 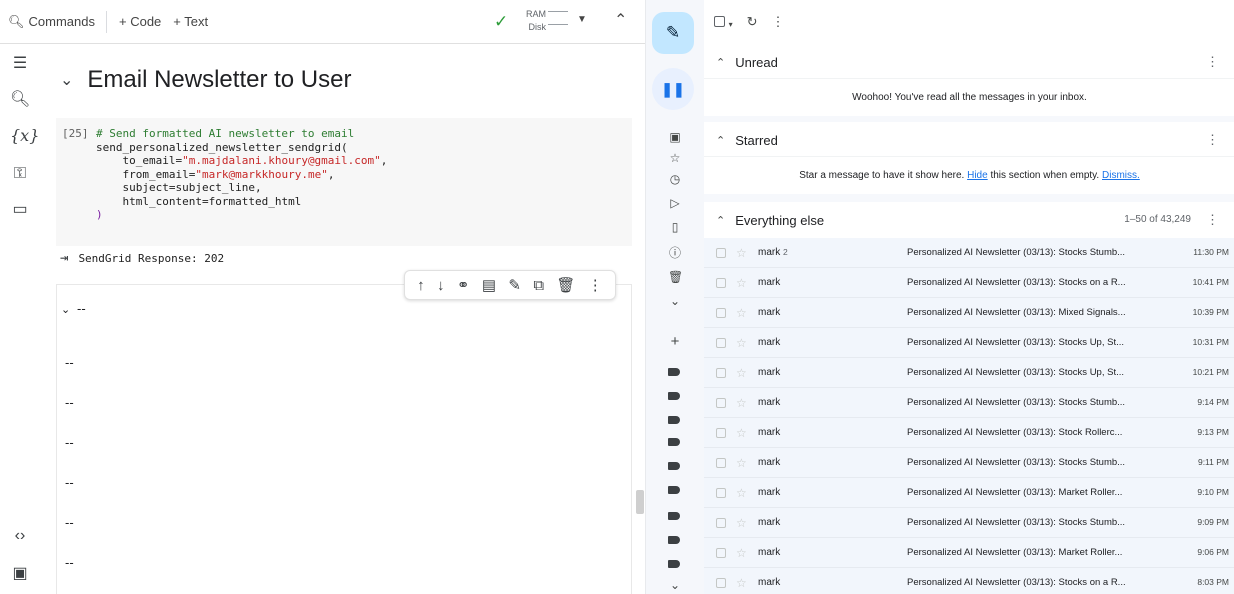 What do you see at coordinates (20, 210) in the screenshot?
I see `folder-icon: ▭` at bounding box center [20, 210].